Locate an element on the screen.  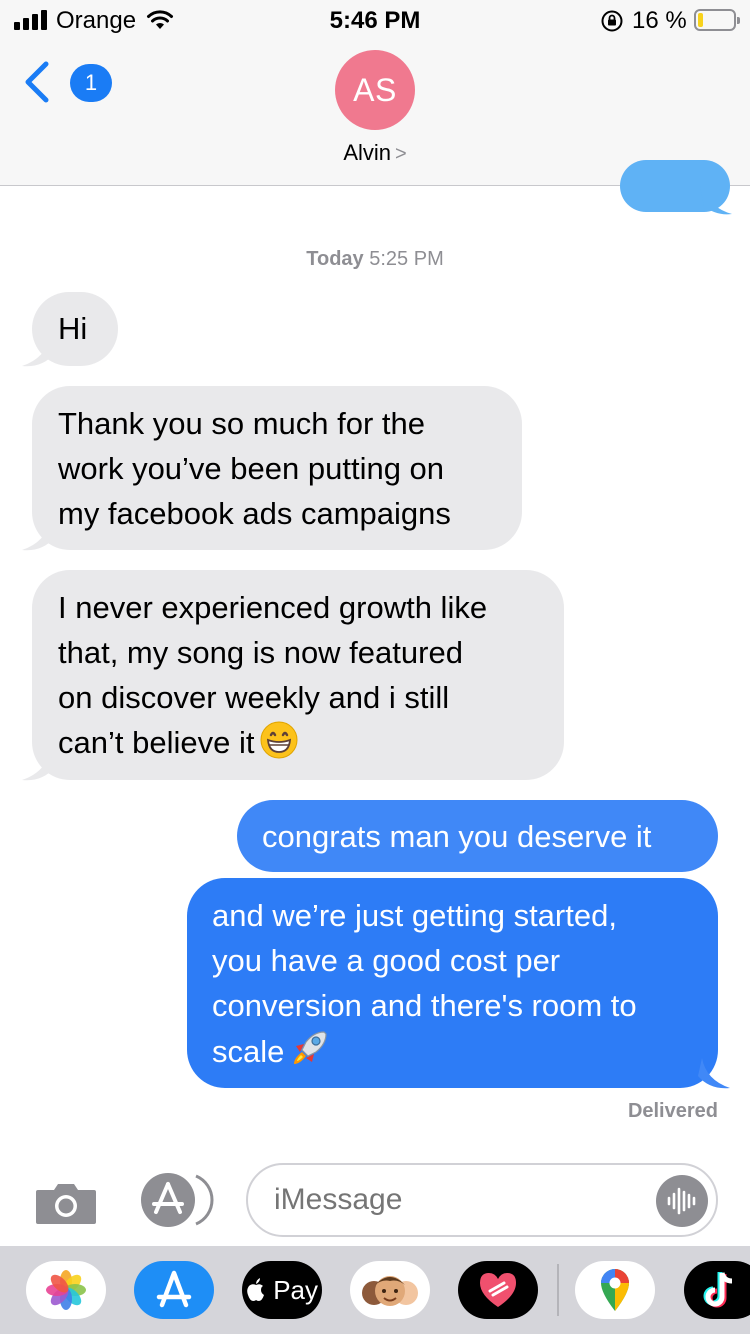
memoji-app-button is located at coordinates (390, 1290).